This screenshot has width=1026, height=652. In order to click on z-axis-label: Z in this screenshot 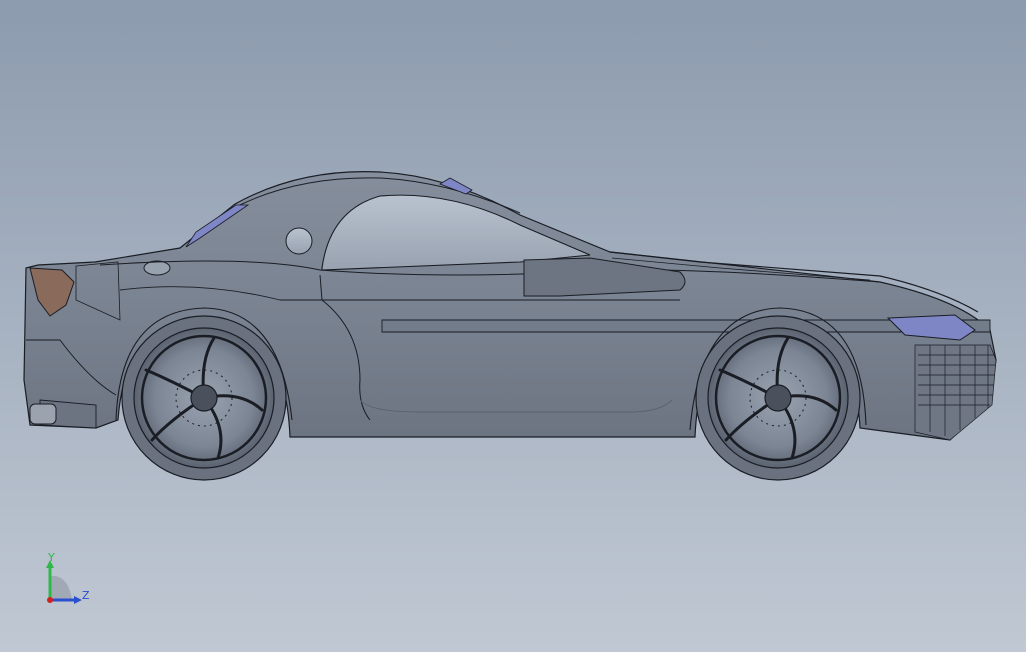, I will do `click(86, 595)`.